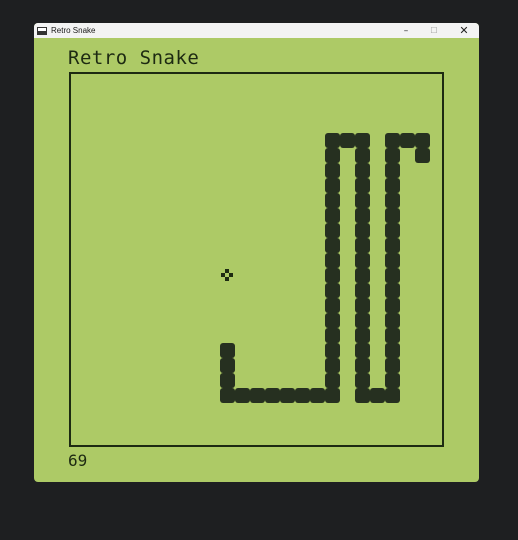 This screenshot has height=540, width=518. I want to click on game-title: Retro Snake, so click(134, 58).